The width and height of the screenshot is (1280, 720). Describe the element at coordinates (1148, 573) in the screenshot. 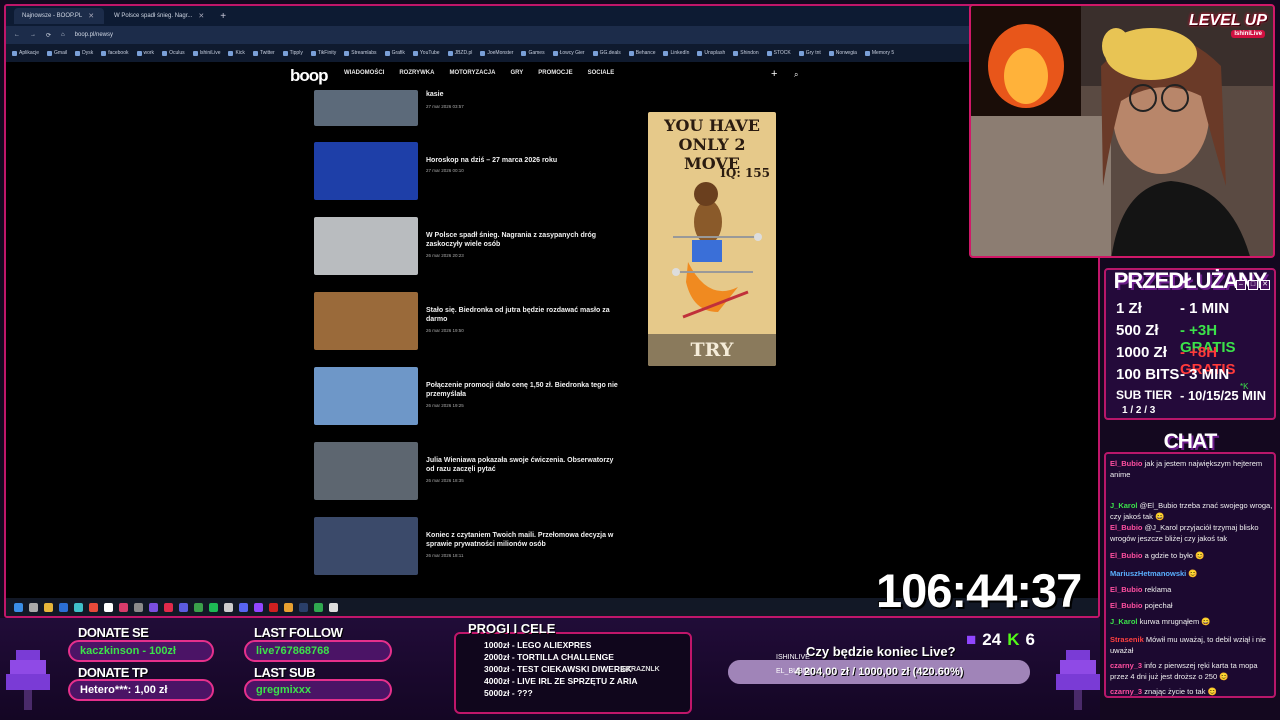

I see `chat-username: MariuszHetmanowski` at that location.